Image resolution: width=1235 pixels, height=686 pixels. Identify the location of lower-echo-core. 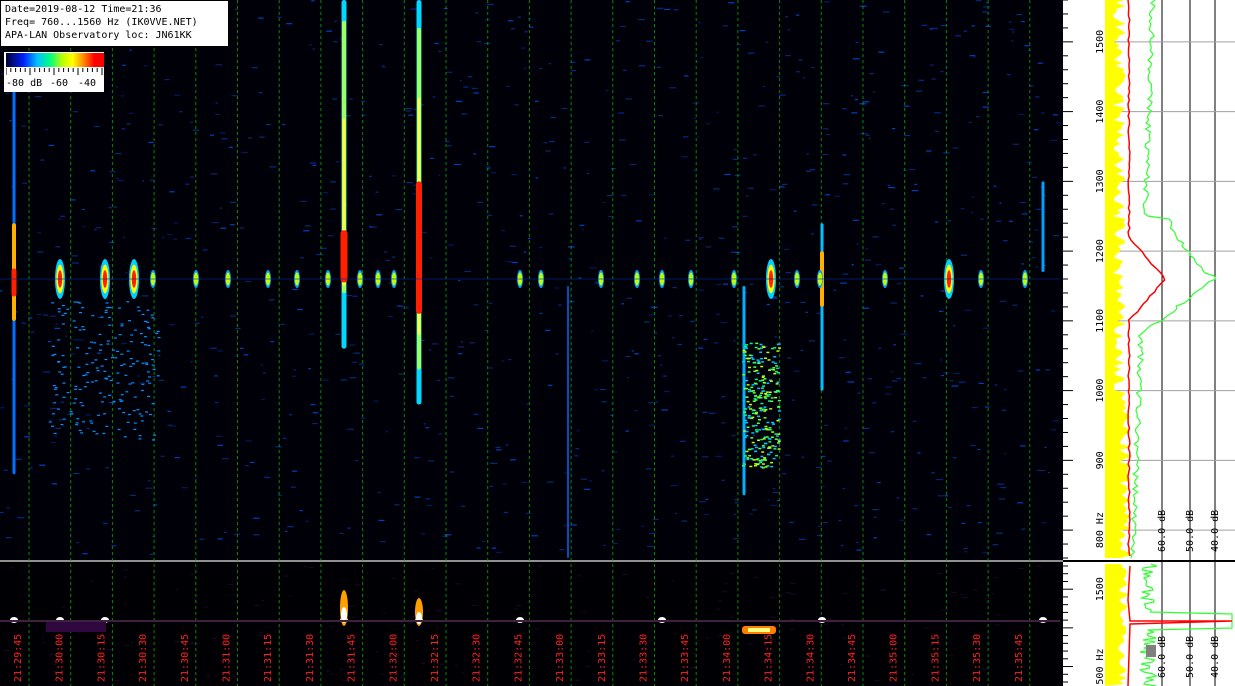
(759, 630).